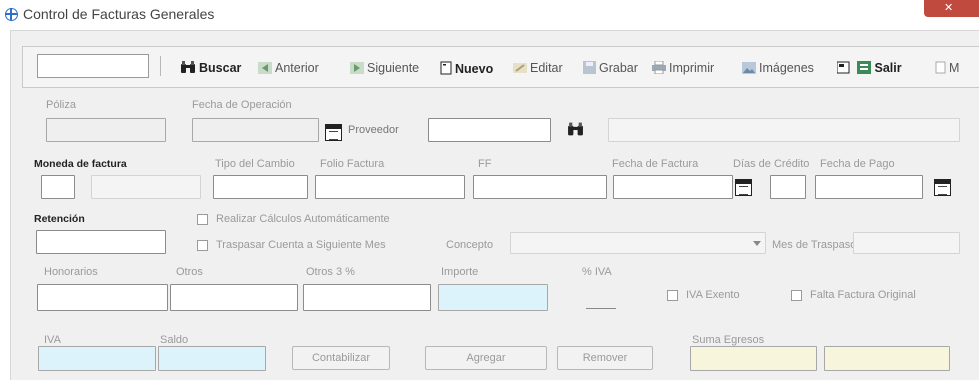 This screenshot has width=979, height=380. I want to click on previous-button: Anterior, so click(288, 69).